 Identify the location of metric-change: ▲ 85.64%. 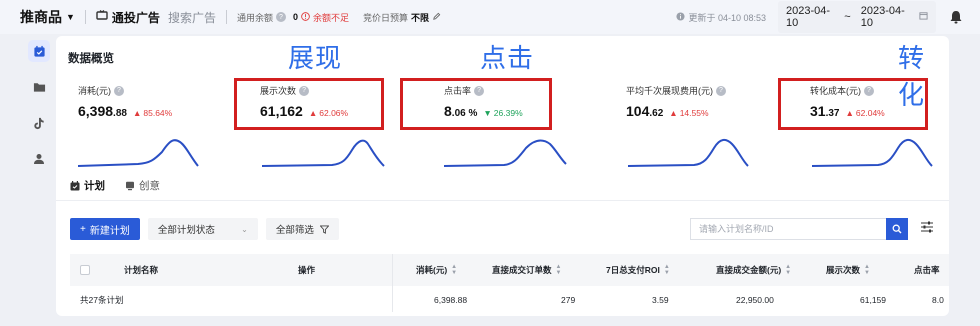
(152, 113).